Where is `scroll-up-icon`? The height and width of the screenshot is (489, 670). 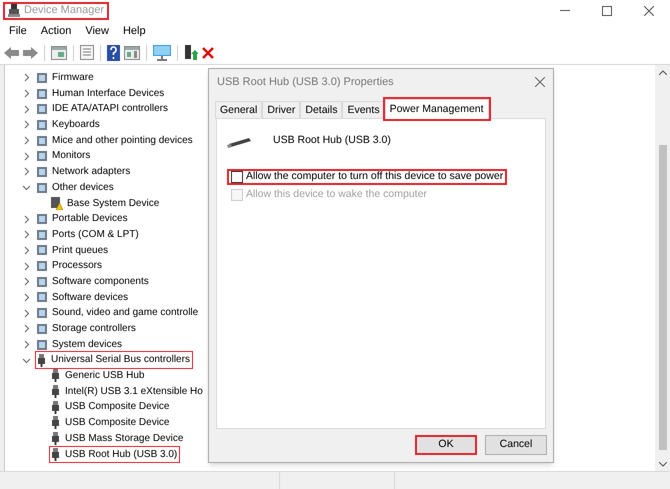 scroll-up-icon is located at coordinates (662, 72).